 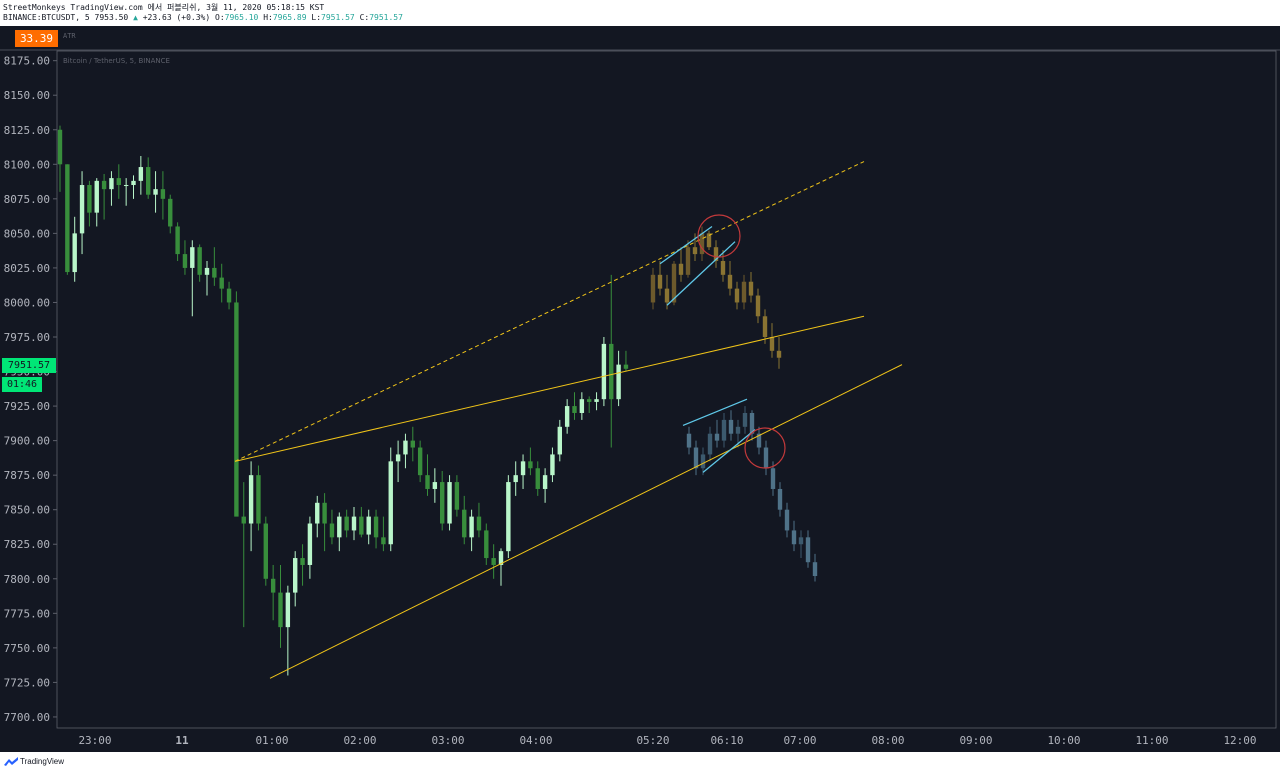 I want to click on y-tick-label: 8150.00, so click(x=27, y=95).